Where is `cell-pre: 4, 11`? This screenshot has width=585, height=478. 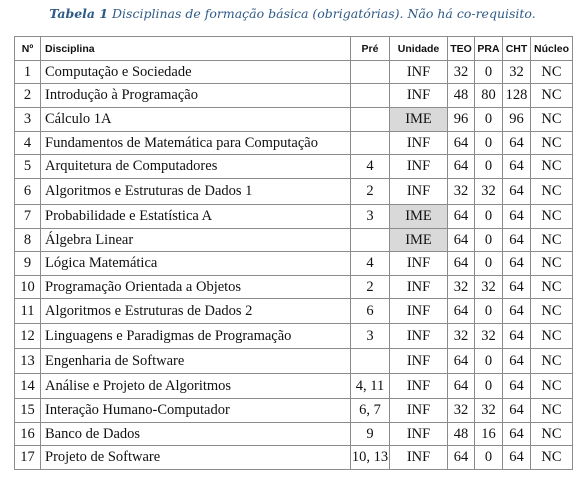
cell-pre: 4, 11 is located at coordinates (370, 386).